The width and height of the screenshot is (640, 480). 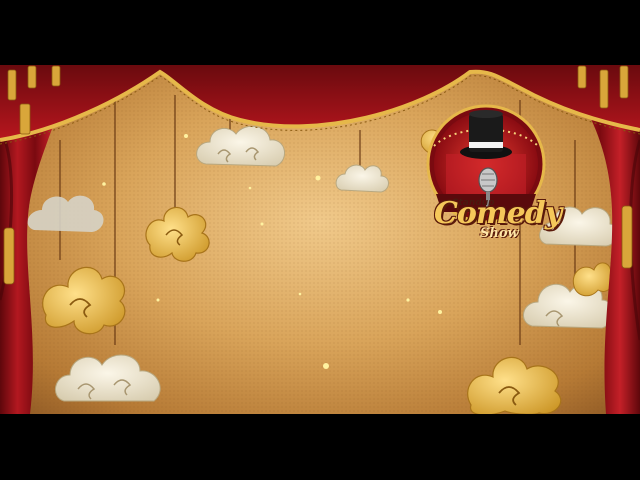 I want to click on letterbox-bottom, so click(x=320, y=447).